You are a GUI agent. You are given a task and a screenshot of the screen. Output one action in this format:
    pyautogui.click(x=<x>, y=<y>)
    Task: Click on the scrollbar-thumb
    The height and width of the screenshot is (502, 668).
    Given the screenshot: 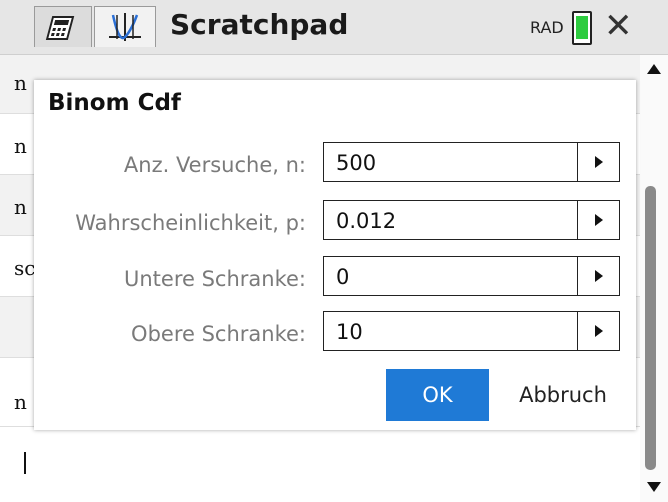 What is the action you would take?
    pyautogui.click(x=650, y=328)
    